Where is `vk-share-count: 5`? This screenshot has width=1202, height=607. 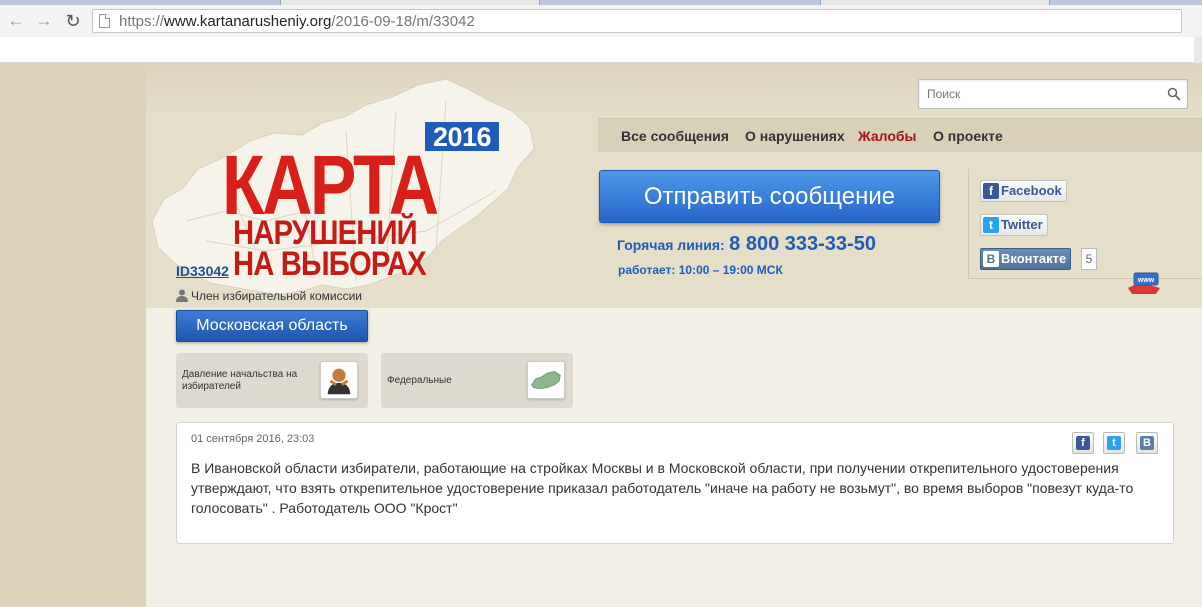
vk-share-count: 5 is located at coordinates (1089, 259).